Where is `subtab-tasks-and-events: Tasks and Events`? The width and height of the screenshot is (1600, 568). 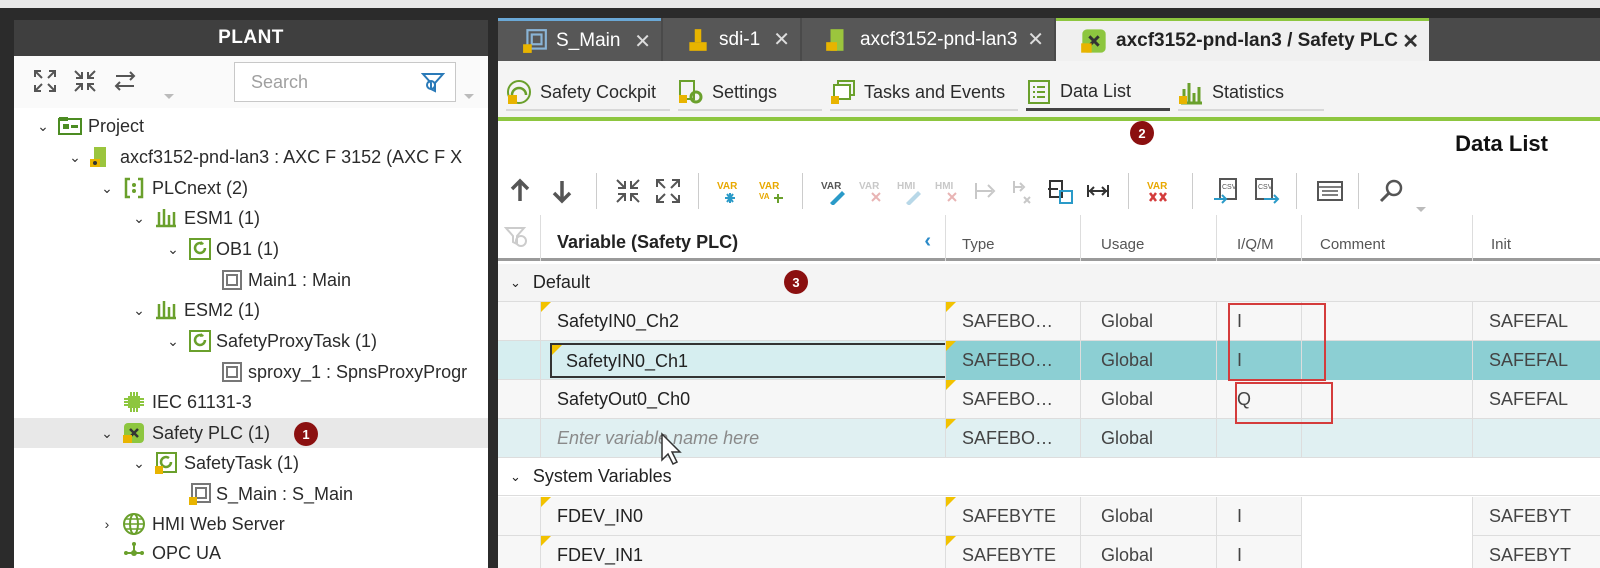
subtab-tasks-and-events: Tasks and Events is located at coordinates (924, 93).